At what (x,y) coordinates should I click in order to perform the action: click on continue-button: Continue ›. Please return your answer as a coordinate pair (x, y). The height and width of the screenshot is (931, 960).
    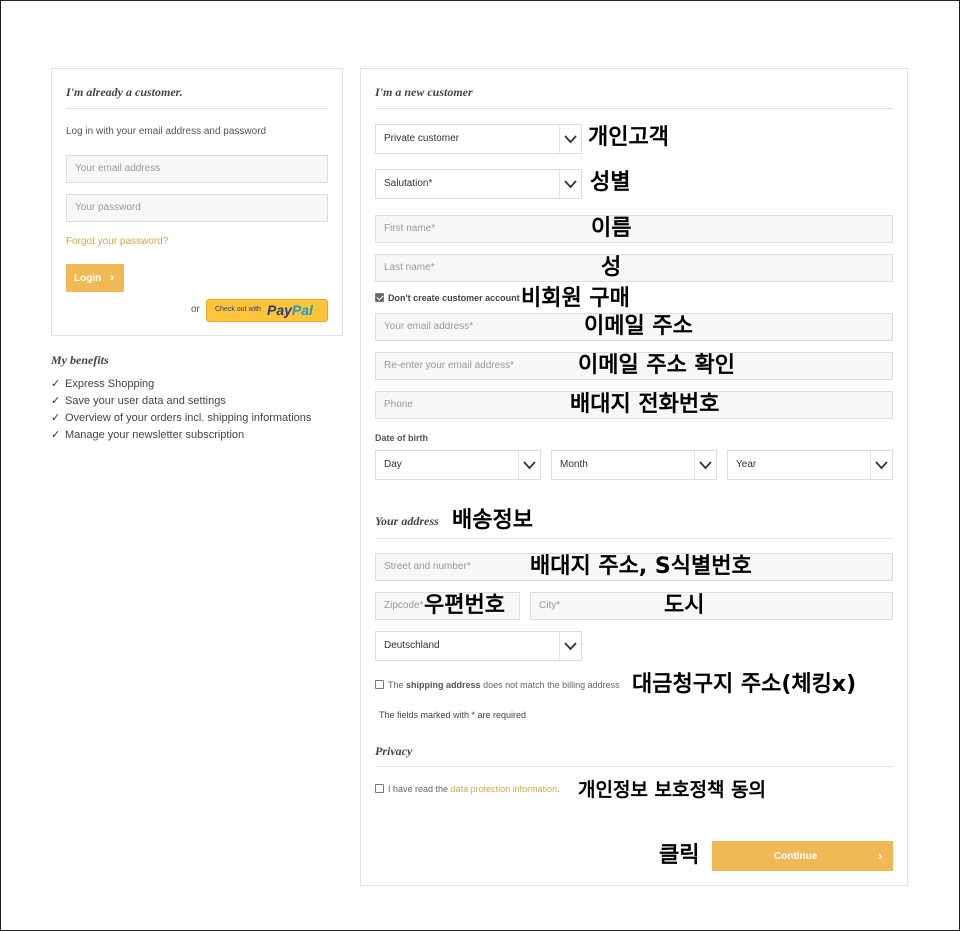
    Looking at the image, I should click on (802, 856).